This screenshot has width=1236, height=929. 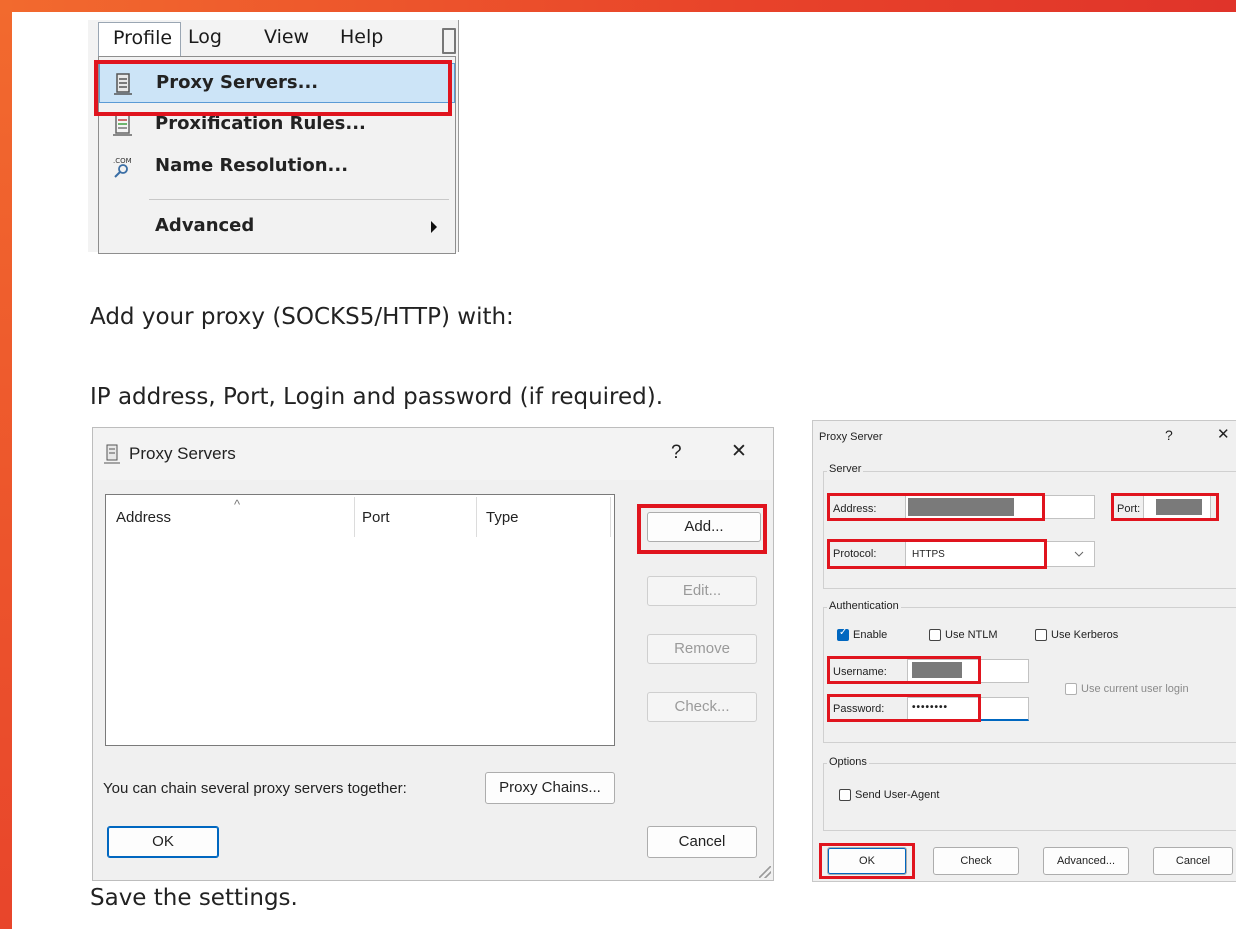 What do you see at coordinates (277, 227) in the screenshot?
I see `menu-item-advanced: Advanced` at bounding box center [277, 227].